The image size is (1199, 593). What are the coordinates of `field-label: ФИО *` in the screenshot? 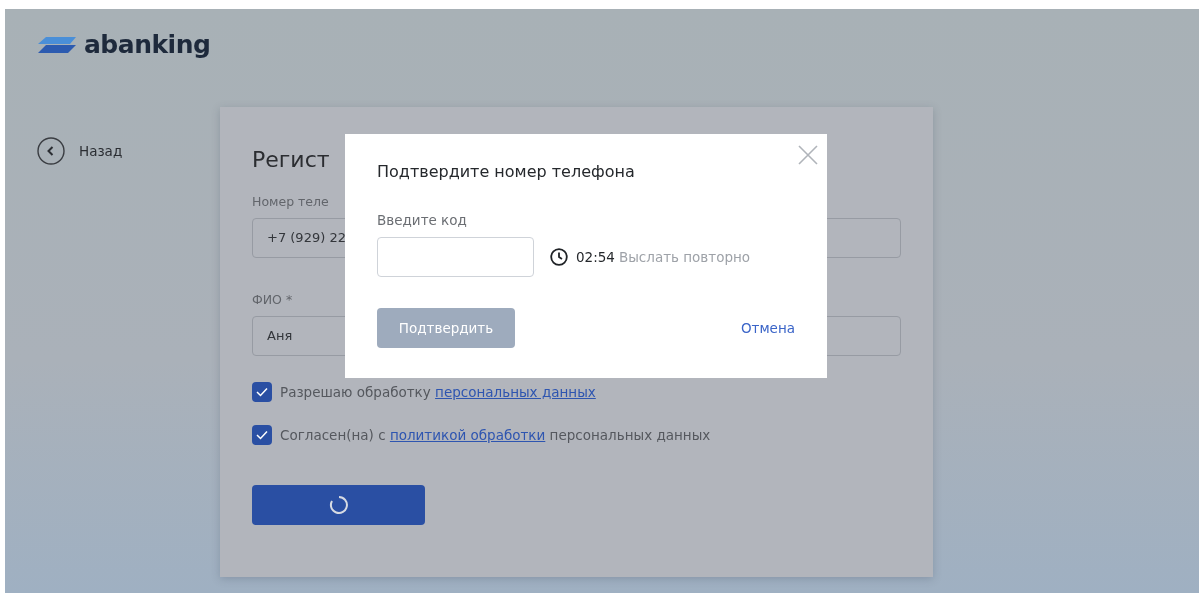 It's located at (273, 300).